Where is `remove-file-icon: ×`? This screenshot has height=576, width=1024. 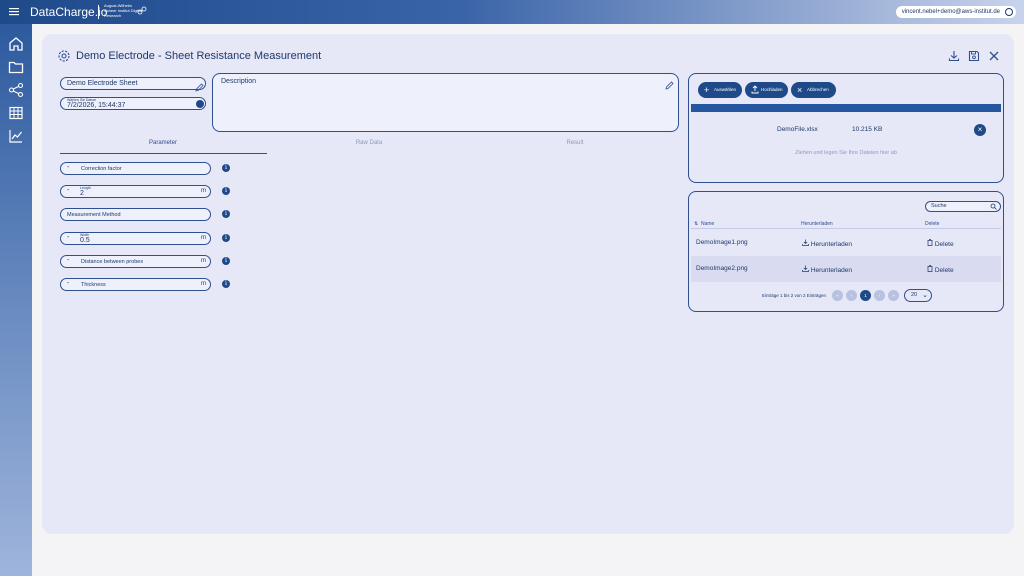 remove-file-icon: × is located at coordinates (980, 130).